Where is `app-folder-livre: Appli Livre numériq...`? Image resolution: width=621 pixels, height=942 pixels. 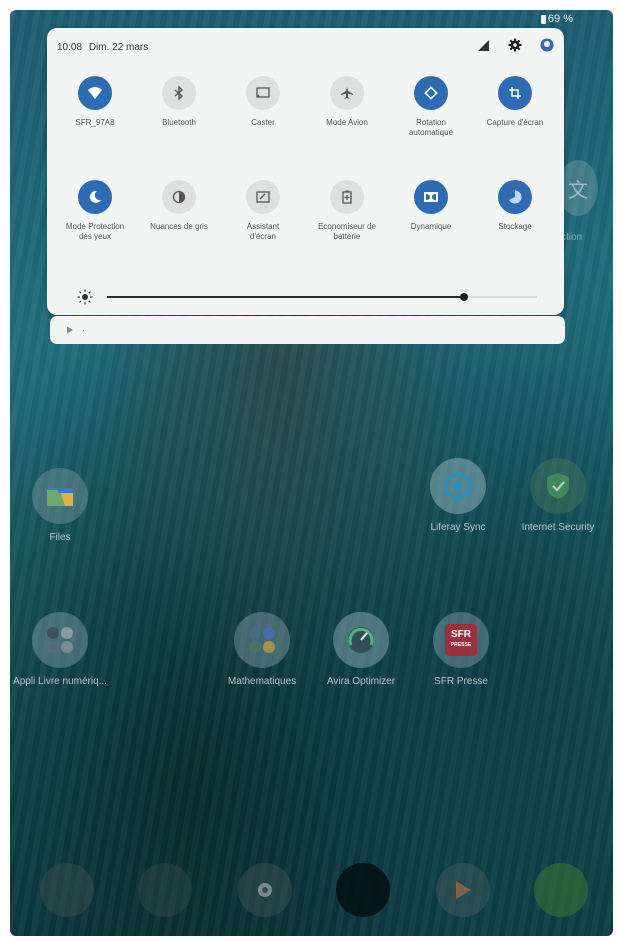
app-folder-livre: Appli Livre numériq... is located at coordinates (62, 649).